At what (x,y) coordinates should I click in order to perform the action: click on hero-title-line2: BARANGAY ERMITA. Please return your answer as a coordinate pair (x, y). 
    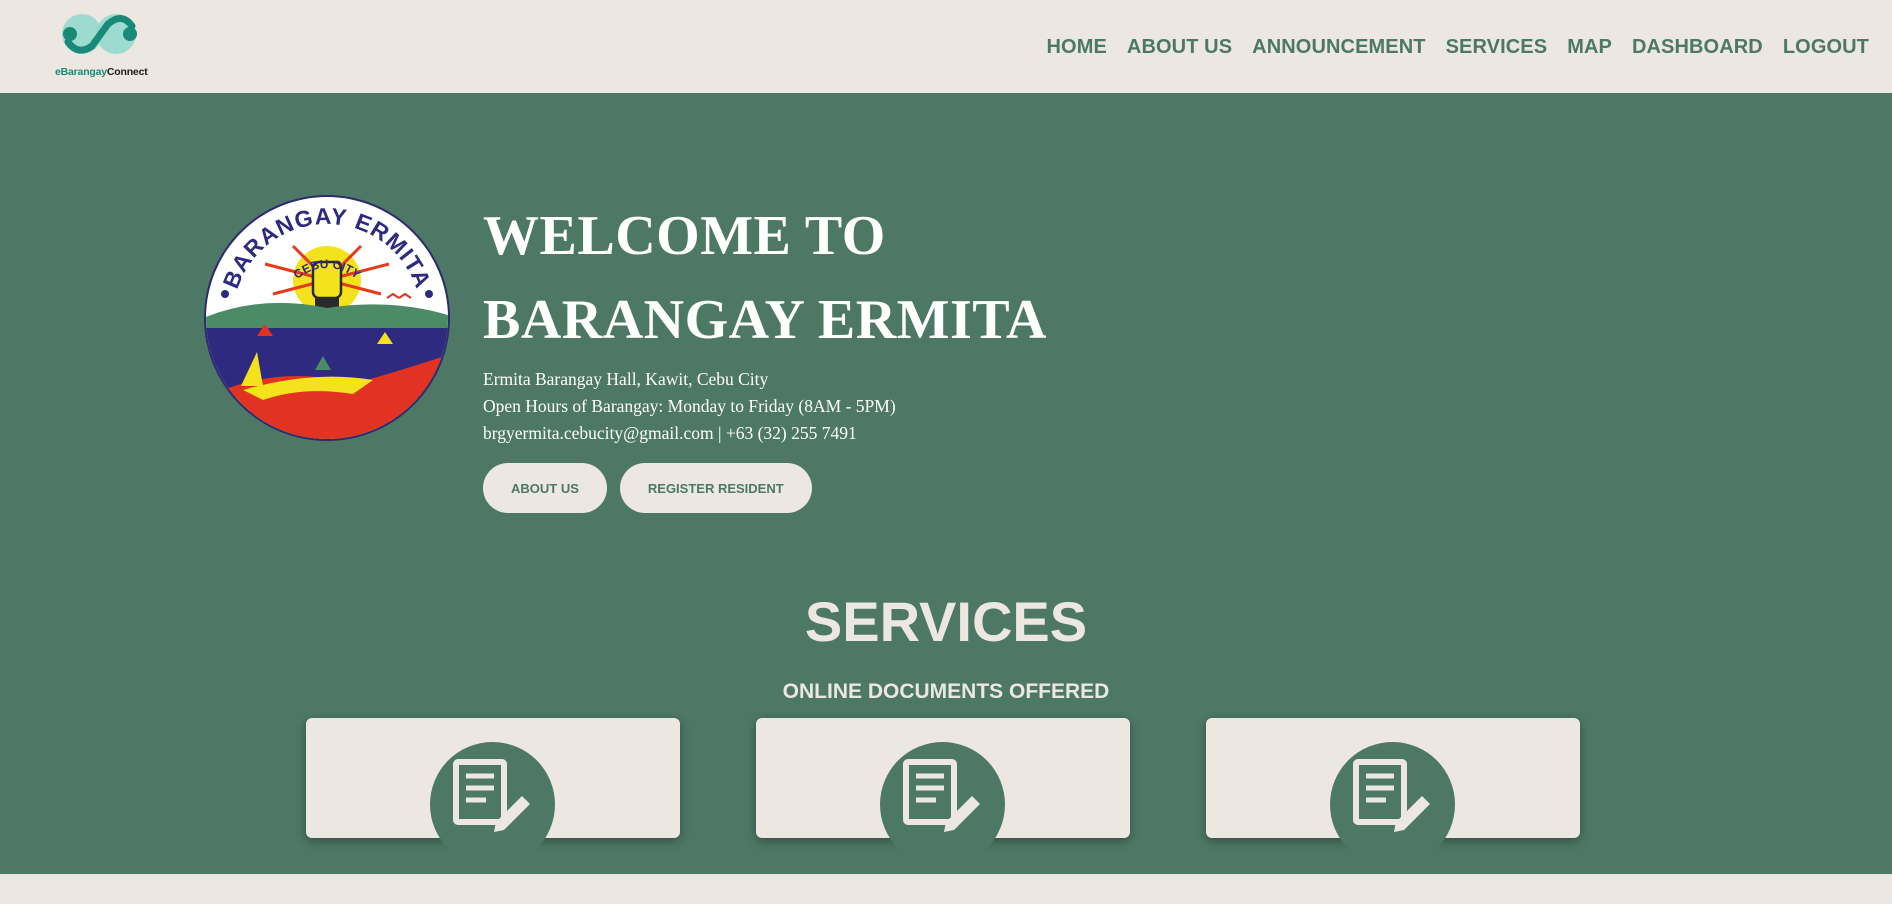
    Looking at the image, I should click on (765, 320).